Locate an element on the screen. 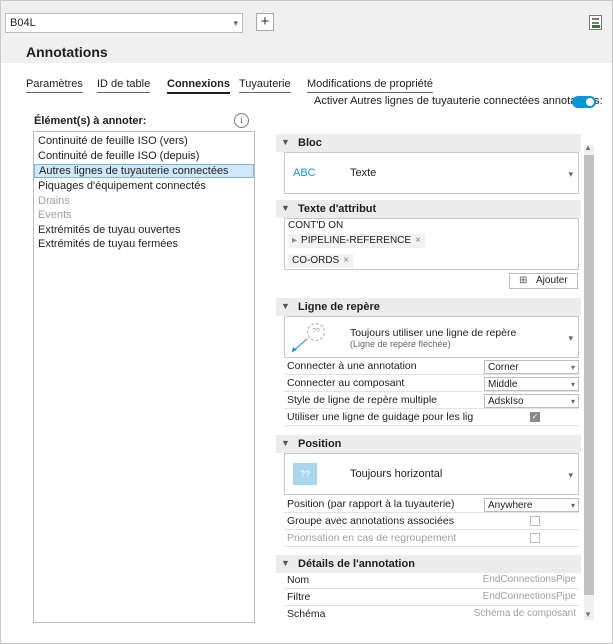 This screenshot has height=644, width=613. section-ligne-repere: ▼ Ligne de repère is located at coordinates (428, 307).